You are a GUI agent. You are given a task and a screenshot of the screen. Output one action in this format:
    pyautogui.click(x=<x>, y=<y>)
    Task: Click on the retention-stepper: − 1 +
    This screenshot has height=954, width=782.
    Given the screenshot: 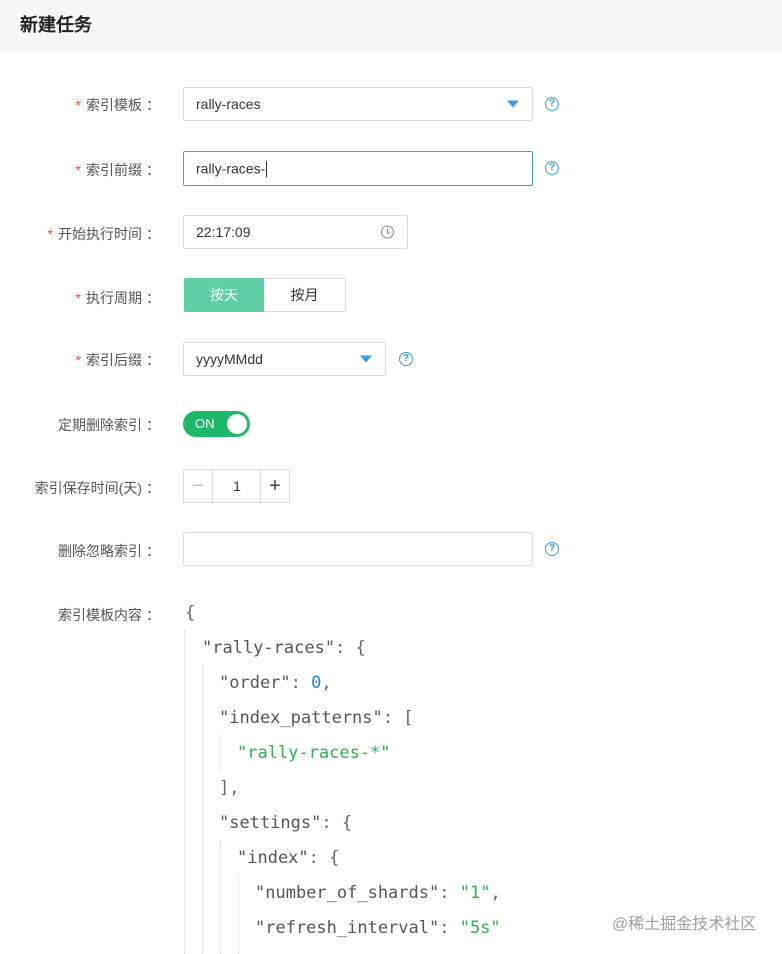 What is the action you would take?
    pyautogui.click(x=236, y=486)
    